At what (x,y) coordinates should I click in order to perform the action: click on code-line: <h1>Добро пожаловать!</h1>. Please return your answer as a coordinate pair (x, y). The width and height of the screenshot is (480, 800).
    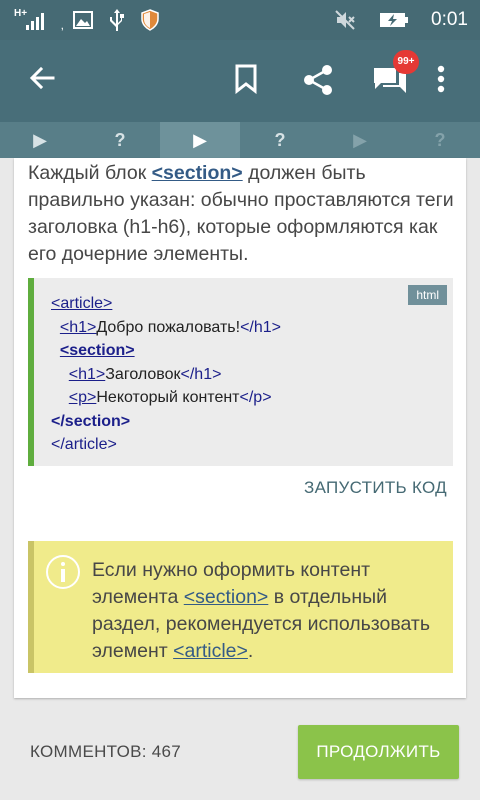
    Looking at the image, I should click on (166, 328).